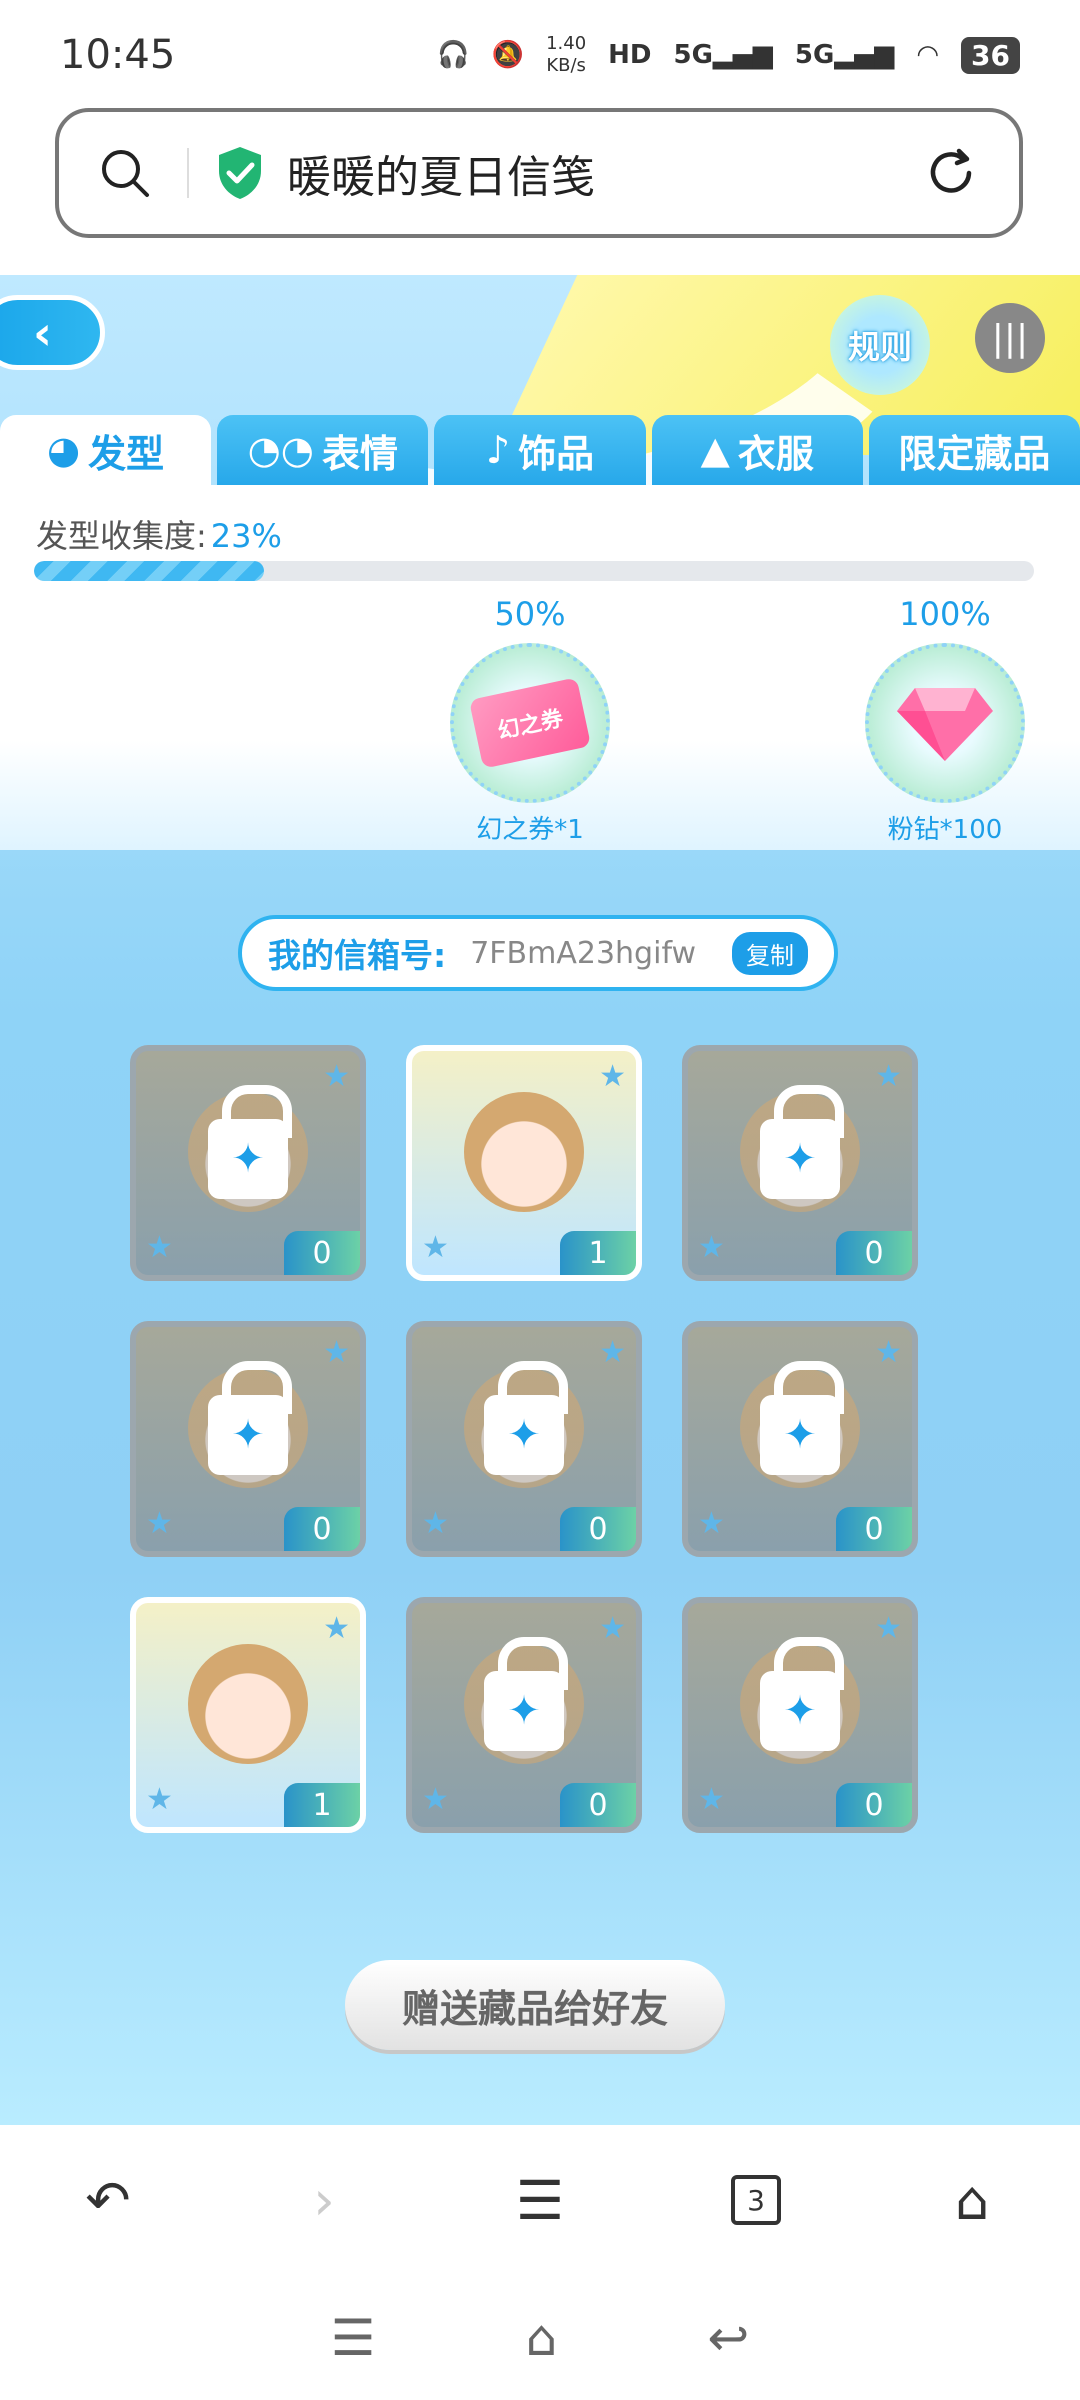 This screenshot has height=2400, width=1080. What do you see at coordinates (64, 450) in the screenshot?
I see `hair-icon: ◕` at bounding box center [64, 450].